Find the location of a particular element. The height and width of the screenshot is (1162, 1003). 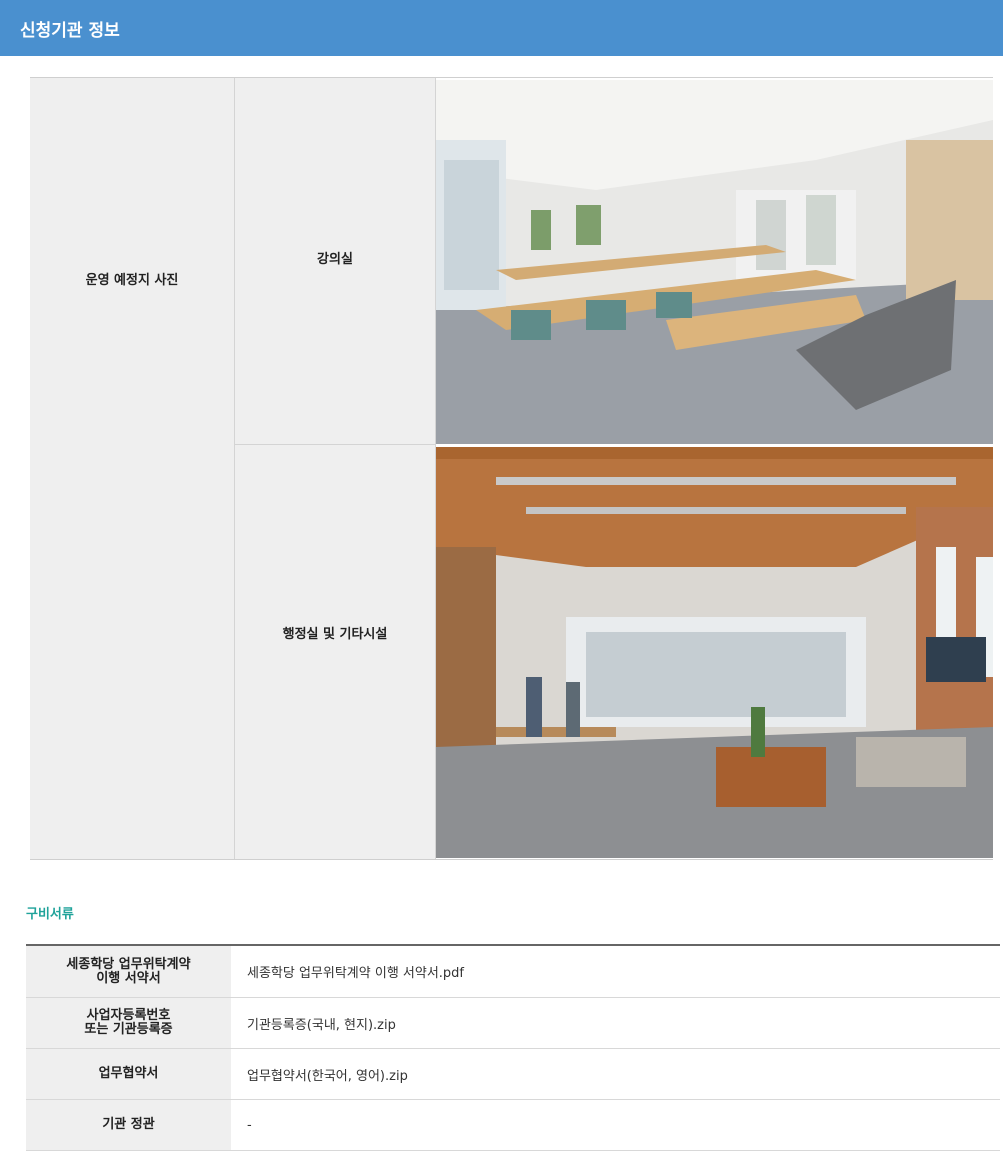

doc-value: - is located at coordinates (249, 1125).